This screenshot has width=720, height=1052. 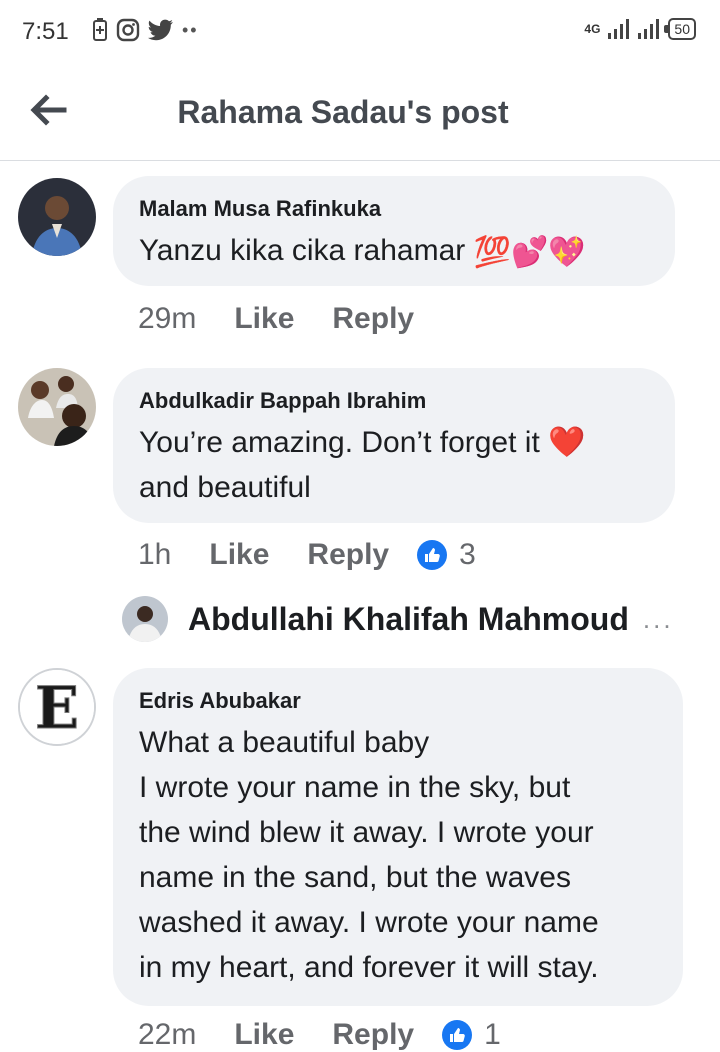 What do you see at coordinates (167, 319) in the screenshot?
I see `comment-time: 29m` at bounding box center [167, 319].